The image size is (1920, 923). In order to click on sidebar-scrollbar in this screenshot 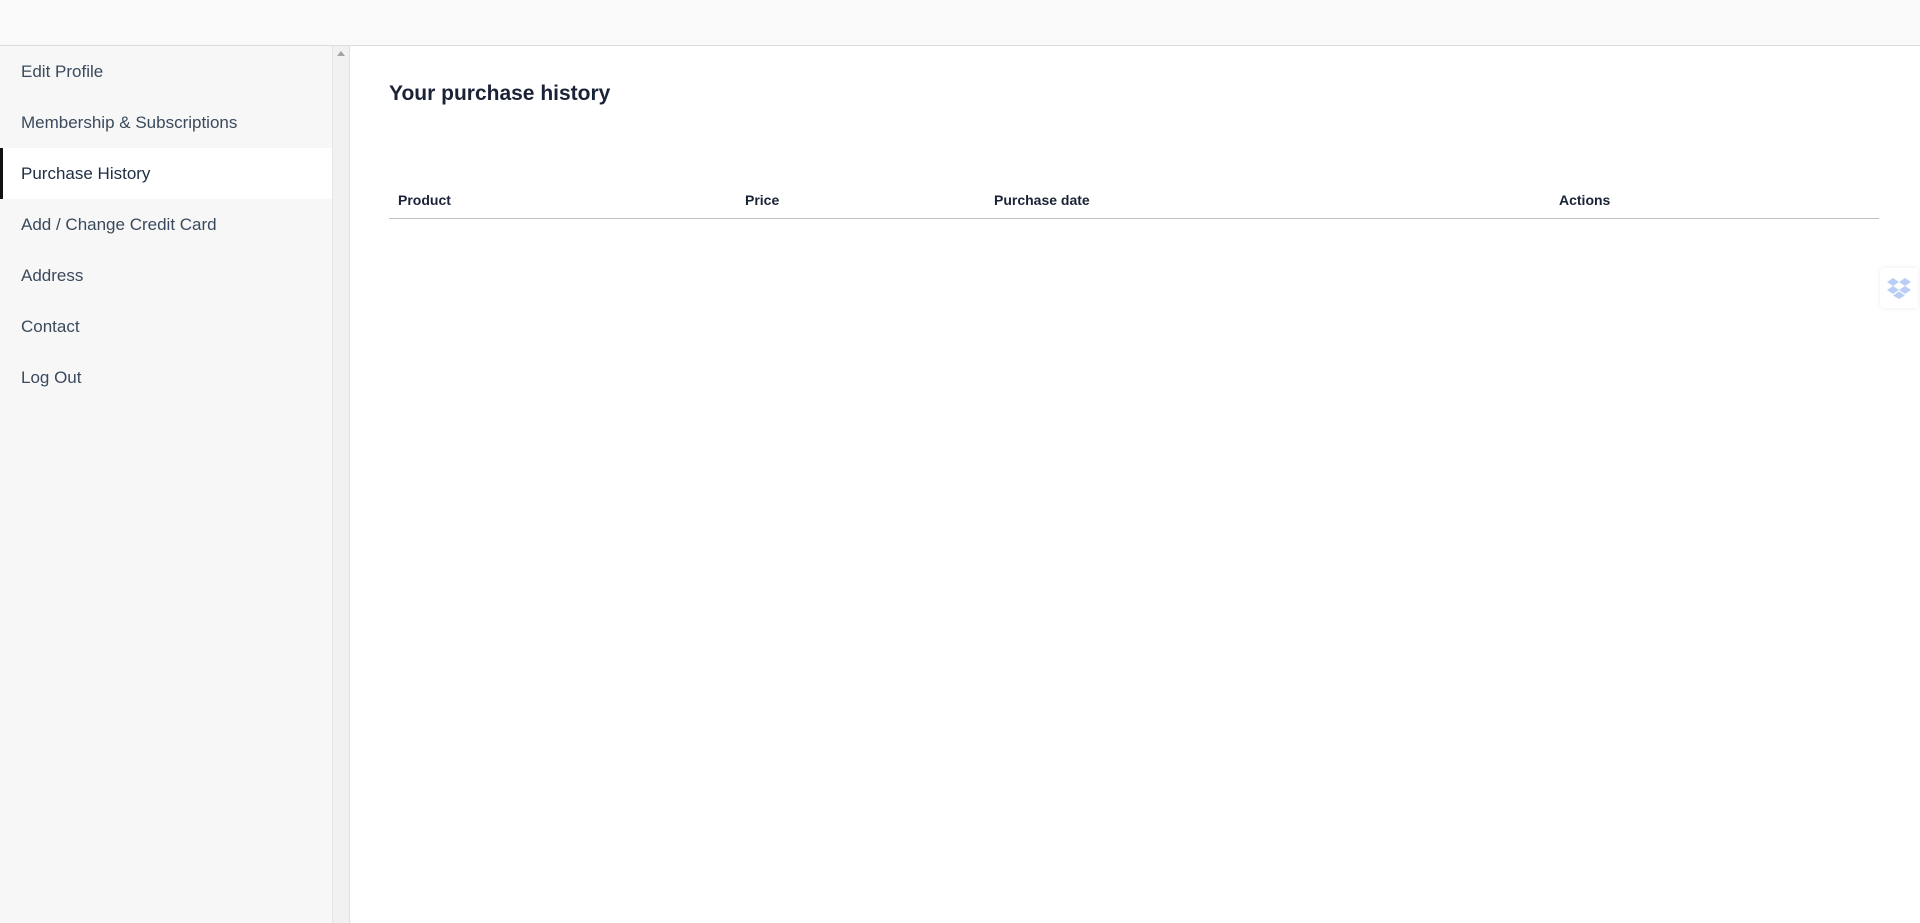, I will do `click(341, 484)`.